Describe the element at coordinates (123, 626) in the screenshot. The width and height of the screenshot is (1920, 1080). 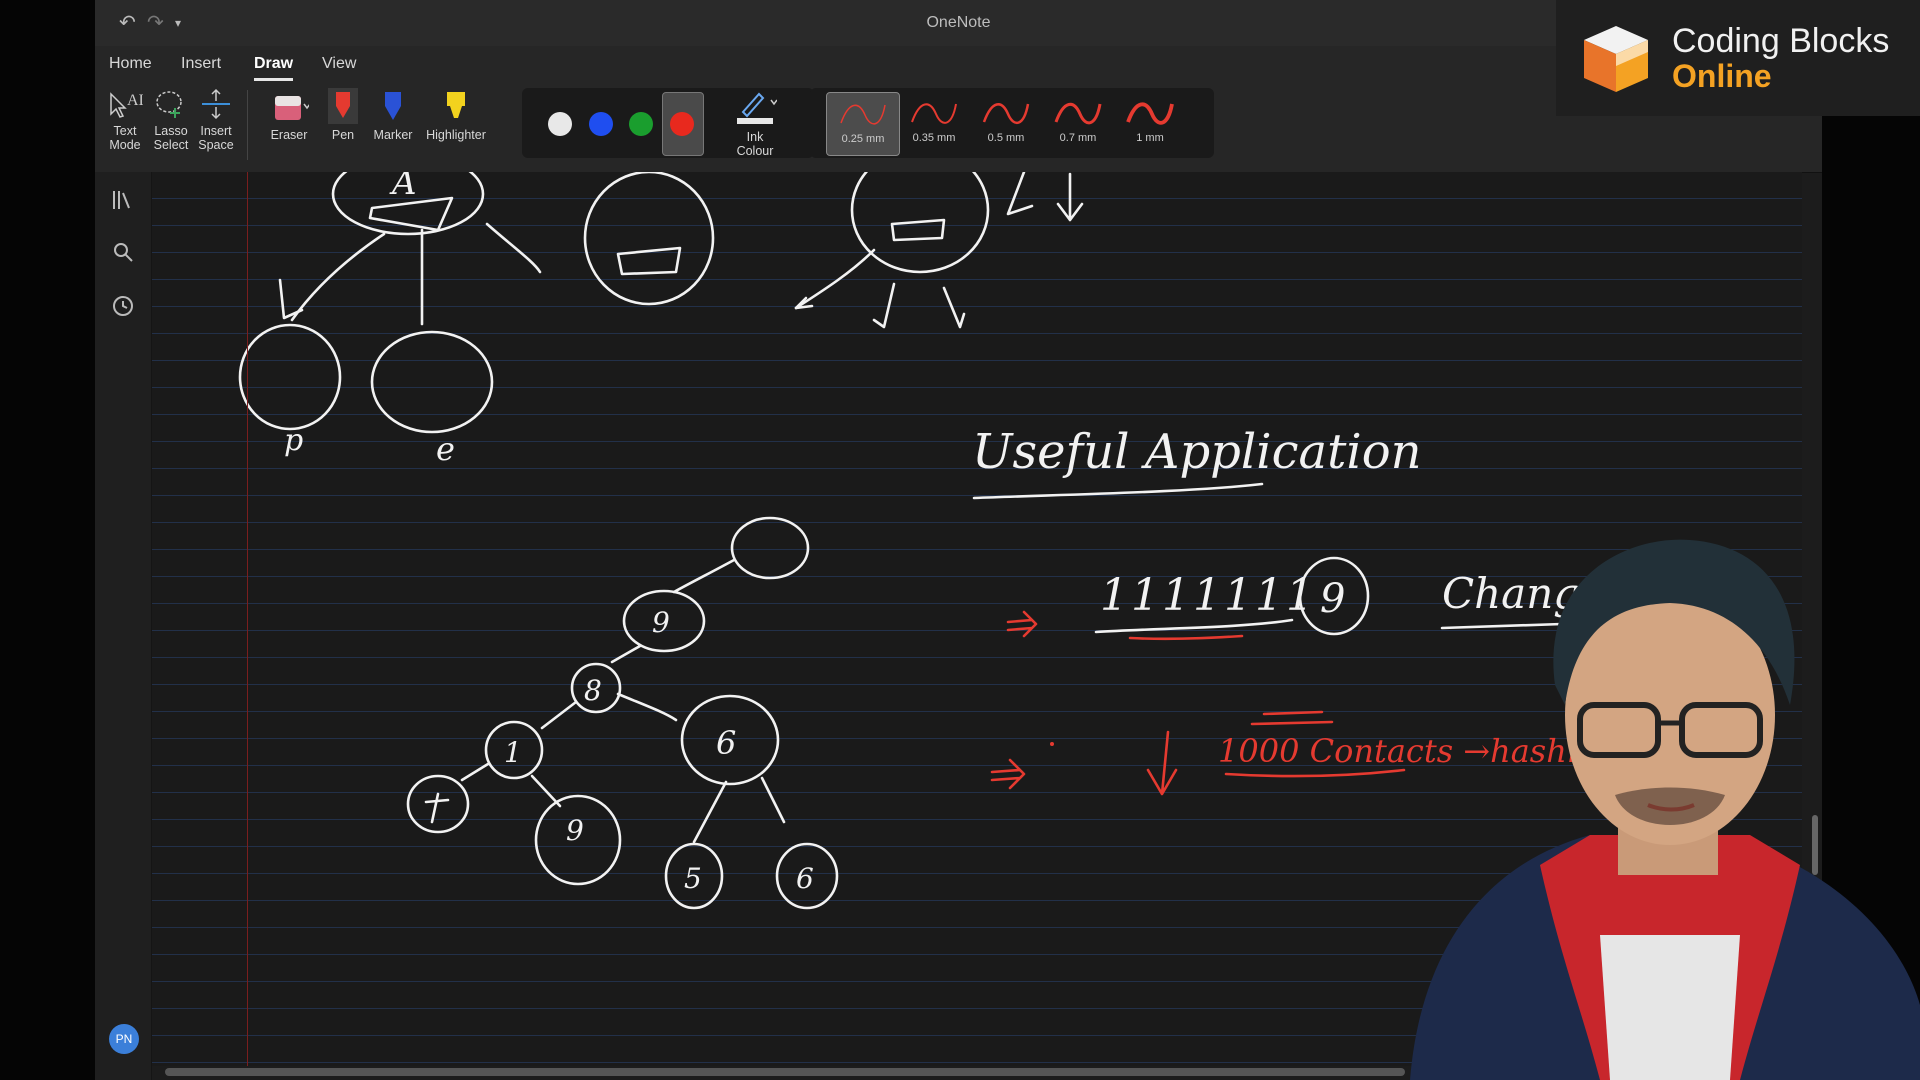
I see `left-navigation-rail: PN` at that location.